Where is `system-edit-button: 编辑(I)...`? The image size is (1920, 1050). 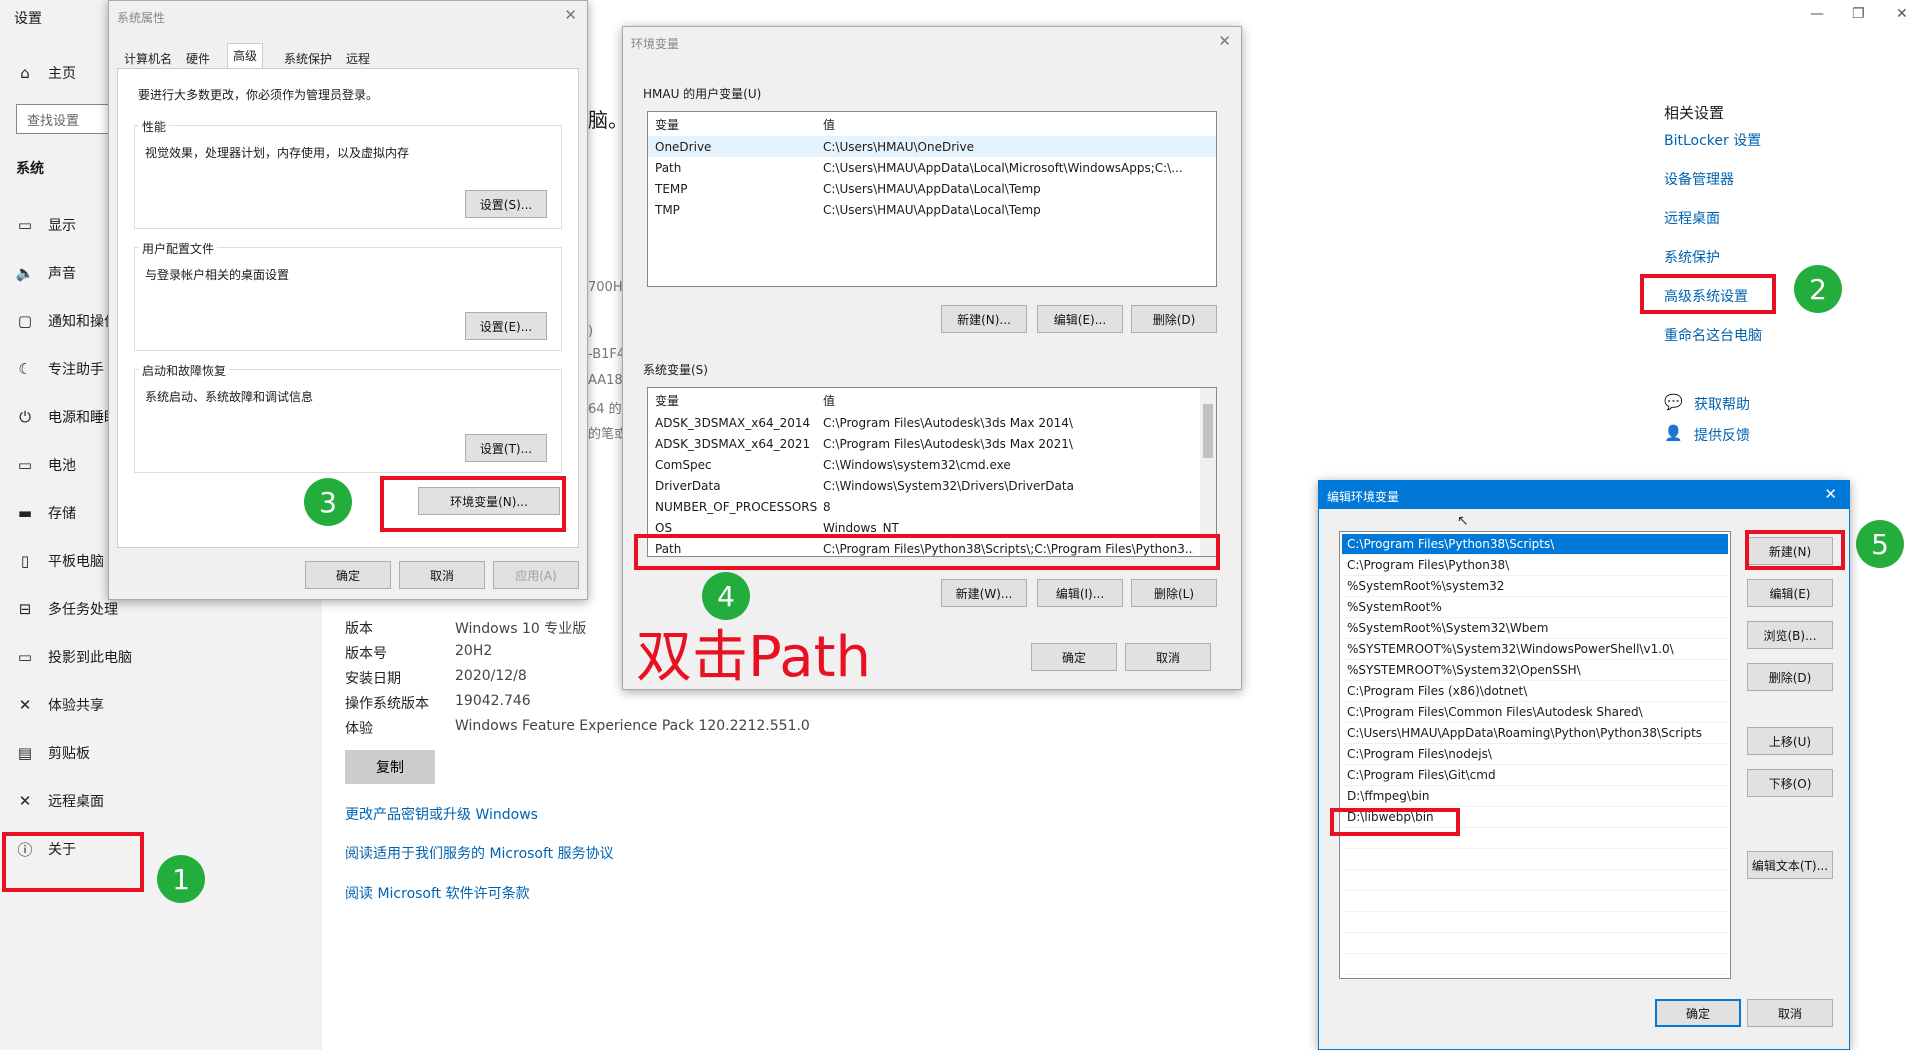 system-edit-button: 编辑(I)... is located at coordinates (1080, 593).